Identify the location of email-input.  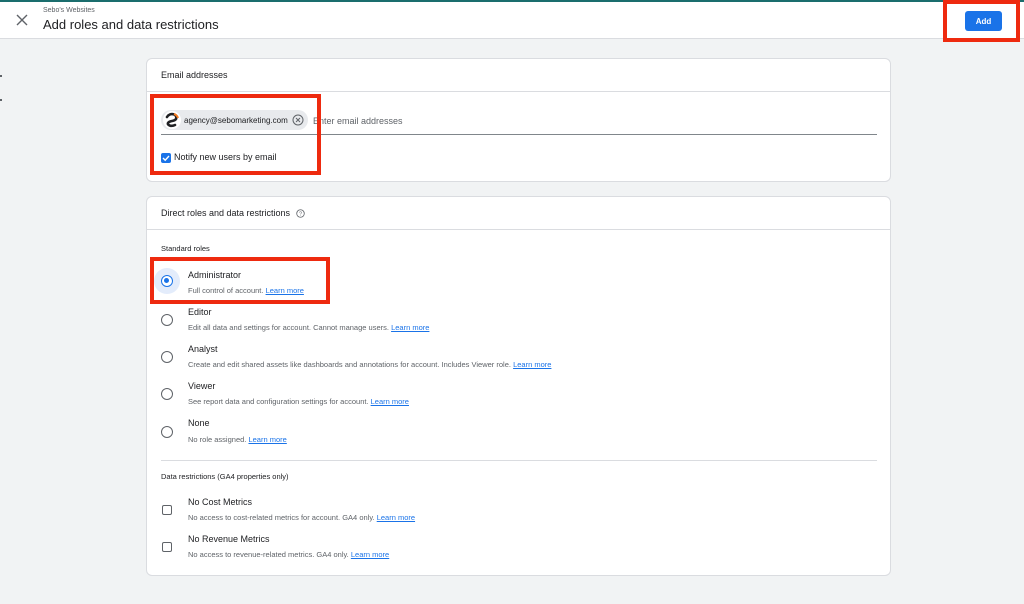
(593, 121).